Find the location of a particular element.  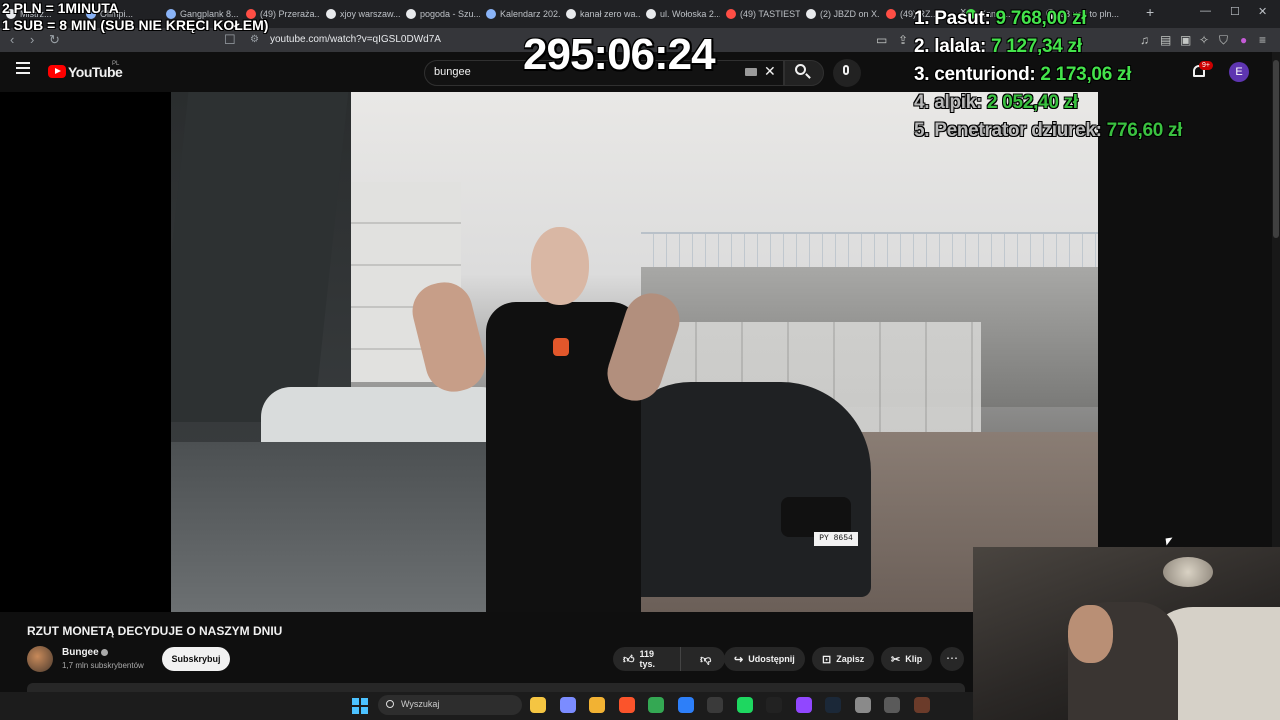

like-dislike-group: 👍︎ 119 tys. 👎︎ is located at coordinates (669, 659).